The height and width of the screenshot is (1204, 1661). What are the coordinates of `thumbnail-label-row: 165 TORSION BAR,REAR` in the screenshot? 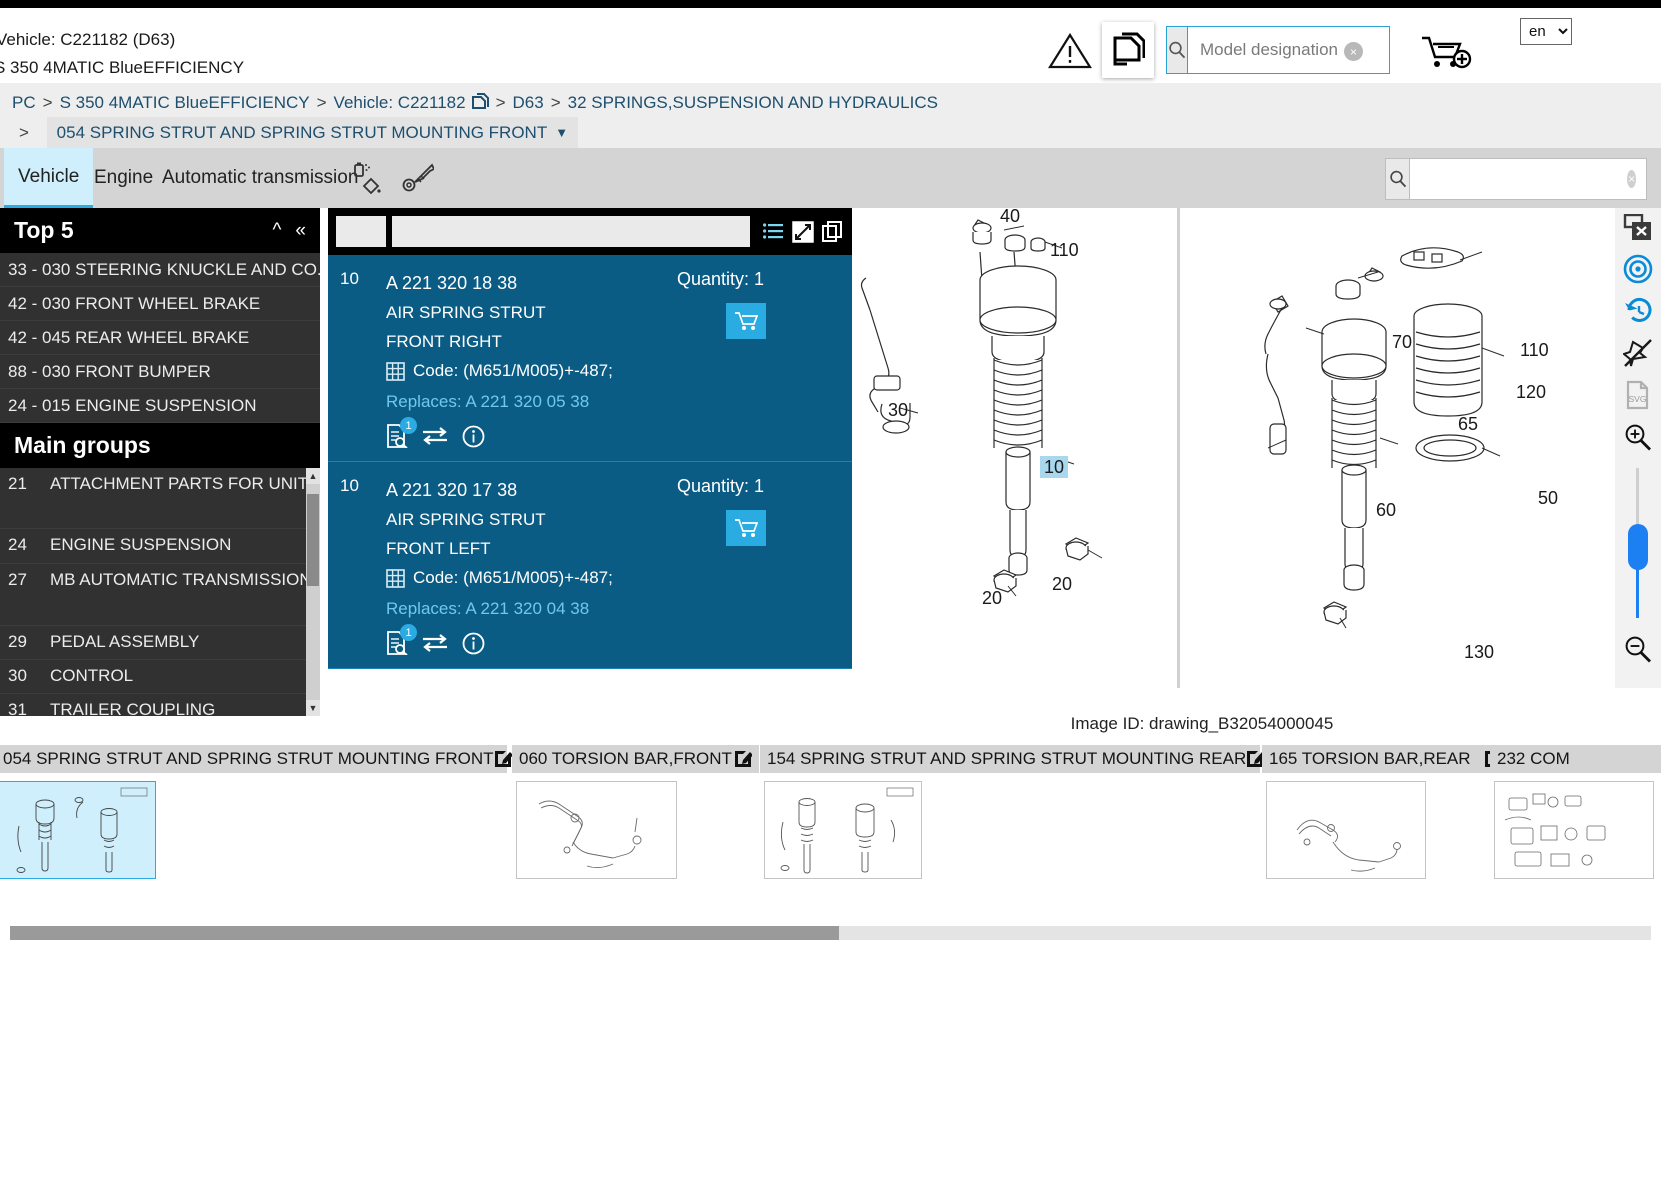 It's located at (1385, 759).